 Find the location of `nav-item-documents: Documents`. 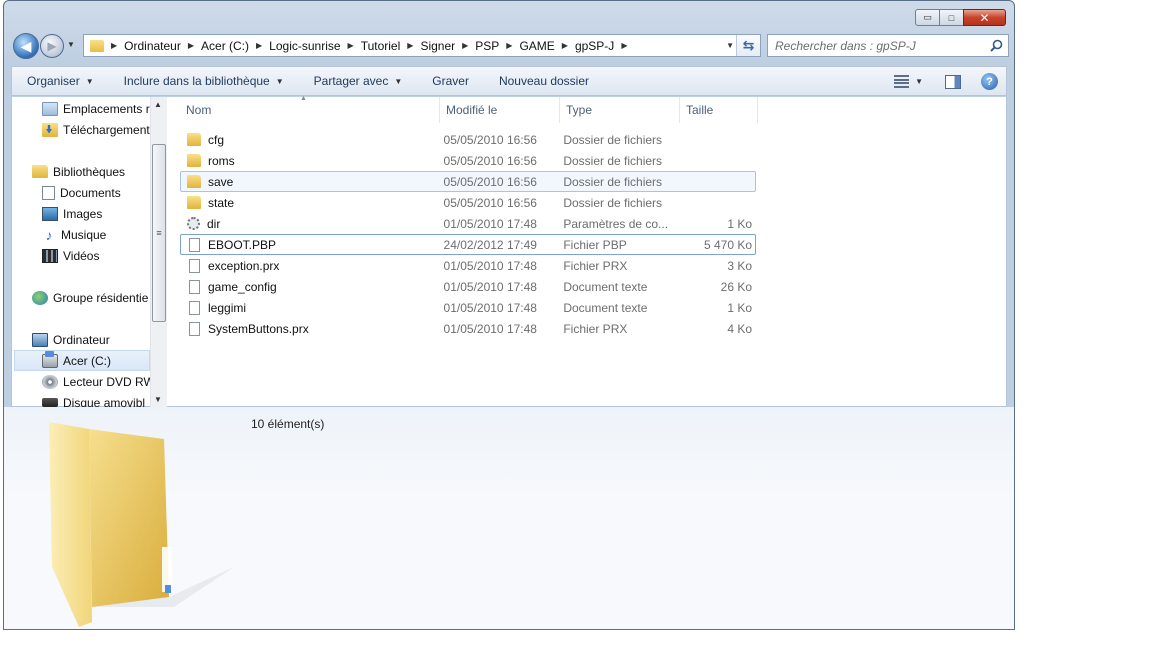

nav-item-documents: Documents is located at coordinates (81, 192).